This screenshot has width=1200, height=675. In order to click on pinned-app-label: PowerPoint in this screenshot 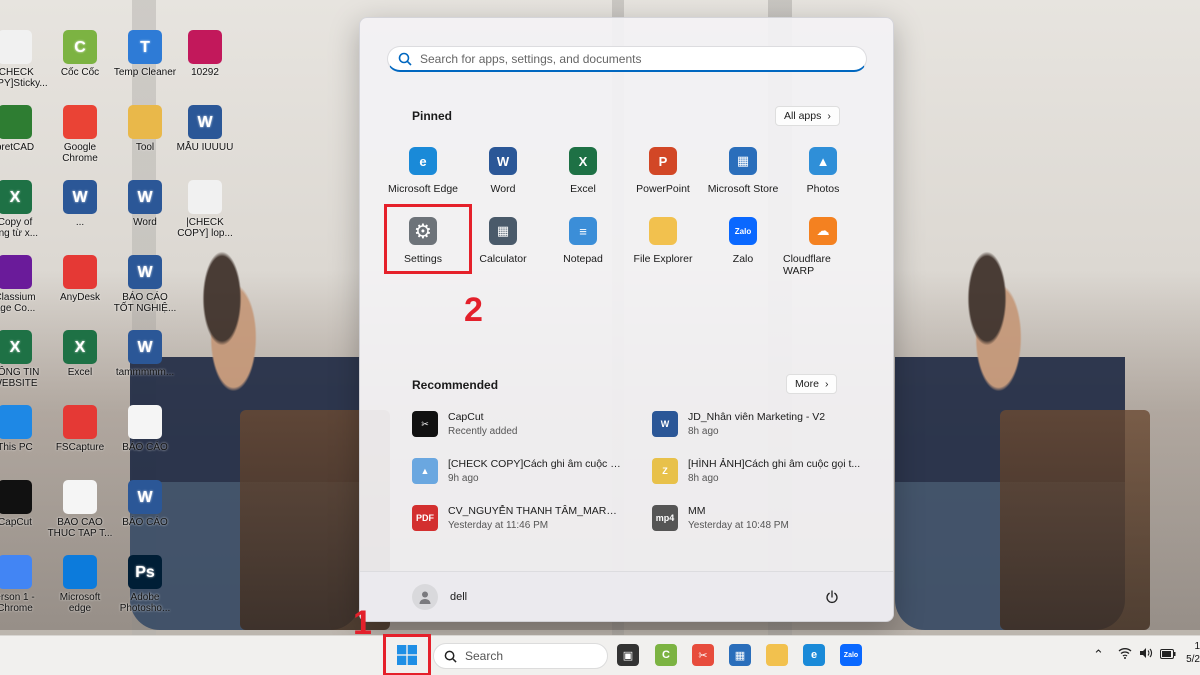, I will do `click(663, 189)`.